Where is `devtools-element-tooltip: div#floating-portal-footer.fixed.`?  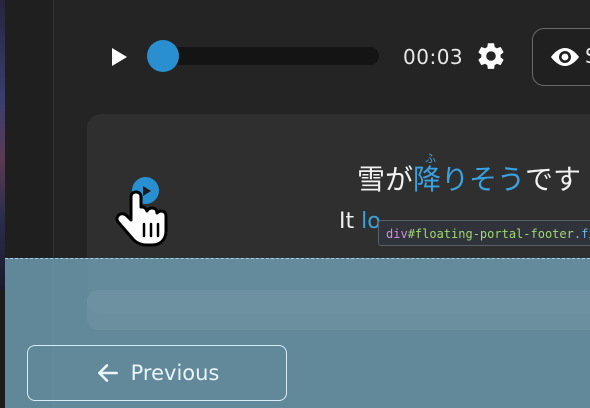 devtools-element-tooltip: div#floating-portal-footer.fixed. is located at coordinates (484, 233).